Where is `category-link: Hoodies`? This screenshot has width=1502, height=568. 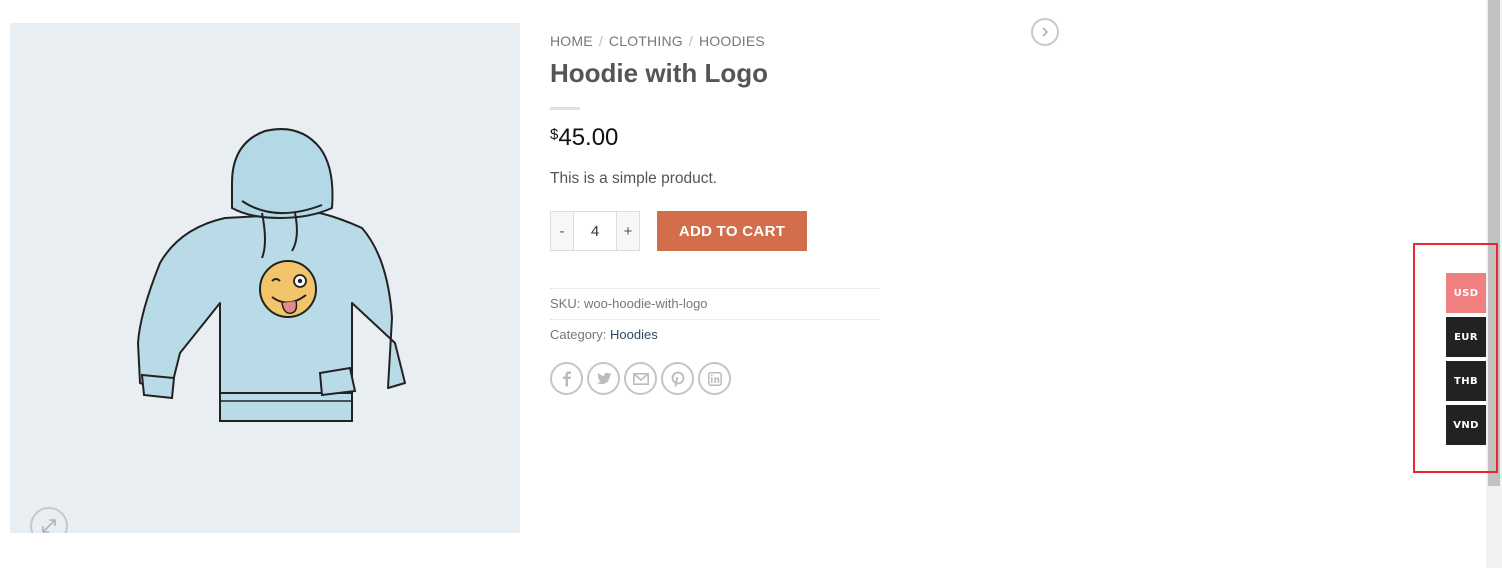 category-link: Hoodies is located at coordinates (634, 334).